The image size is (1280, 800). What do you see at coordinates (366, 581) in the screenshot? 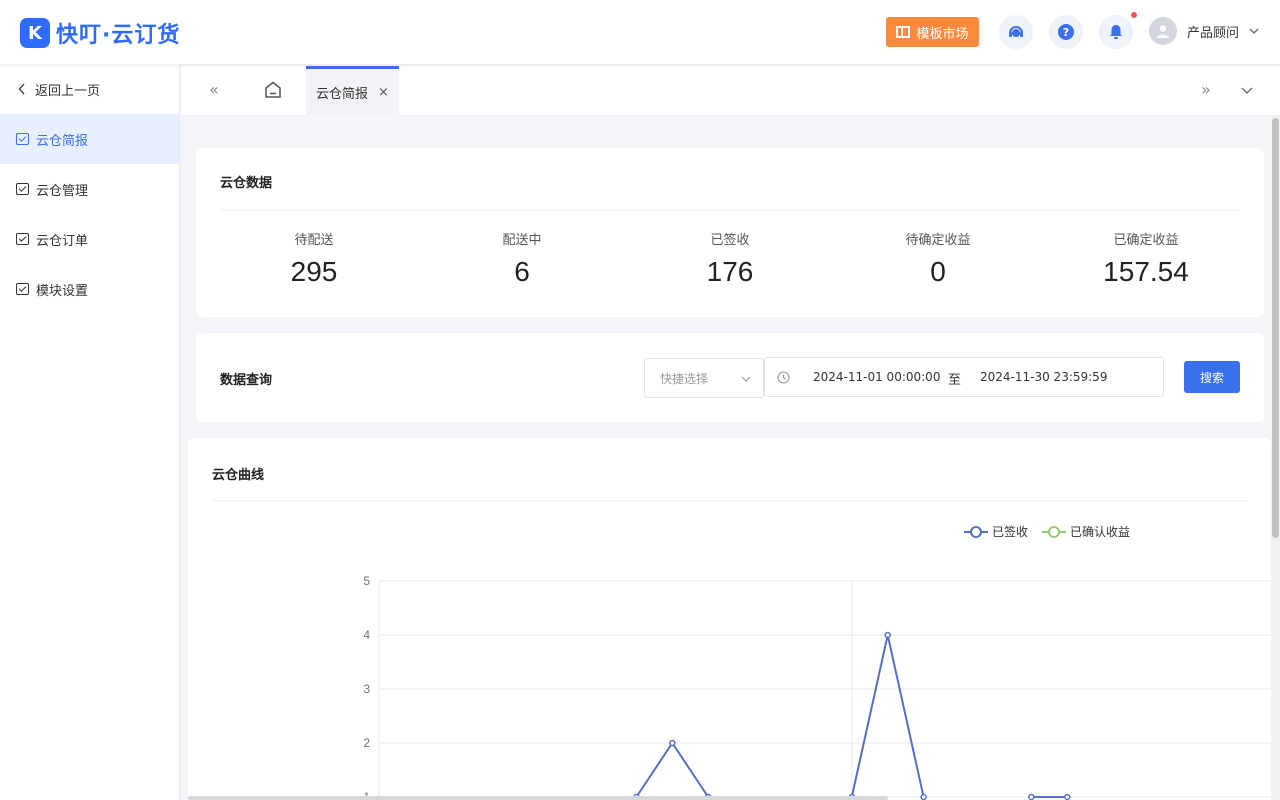
I see `y-tick-label: 5` at bounding box center [366, 581].